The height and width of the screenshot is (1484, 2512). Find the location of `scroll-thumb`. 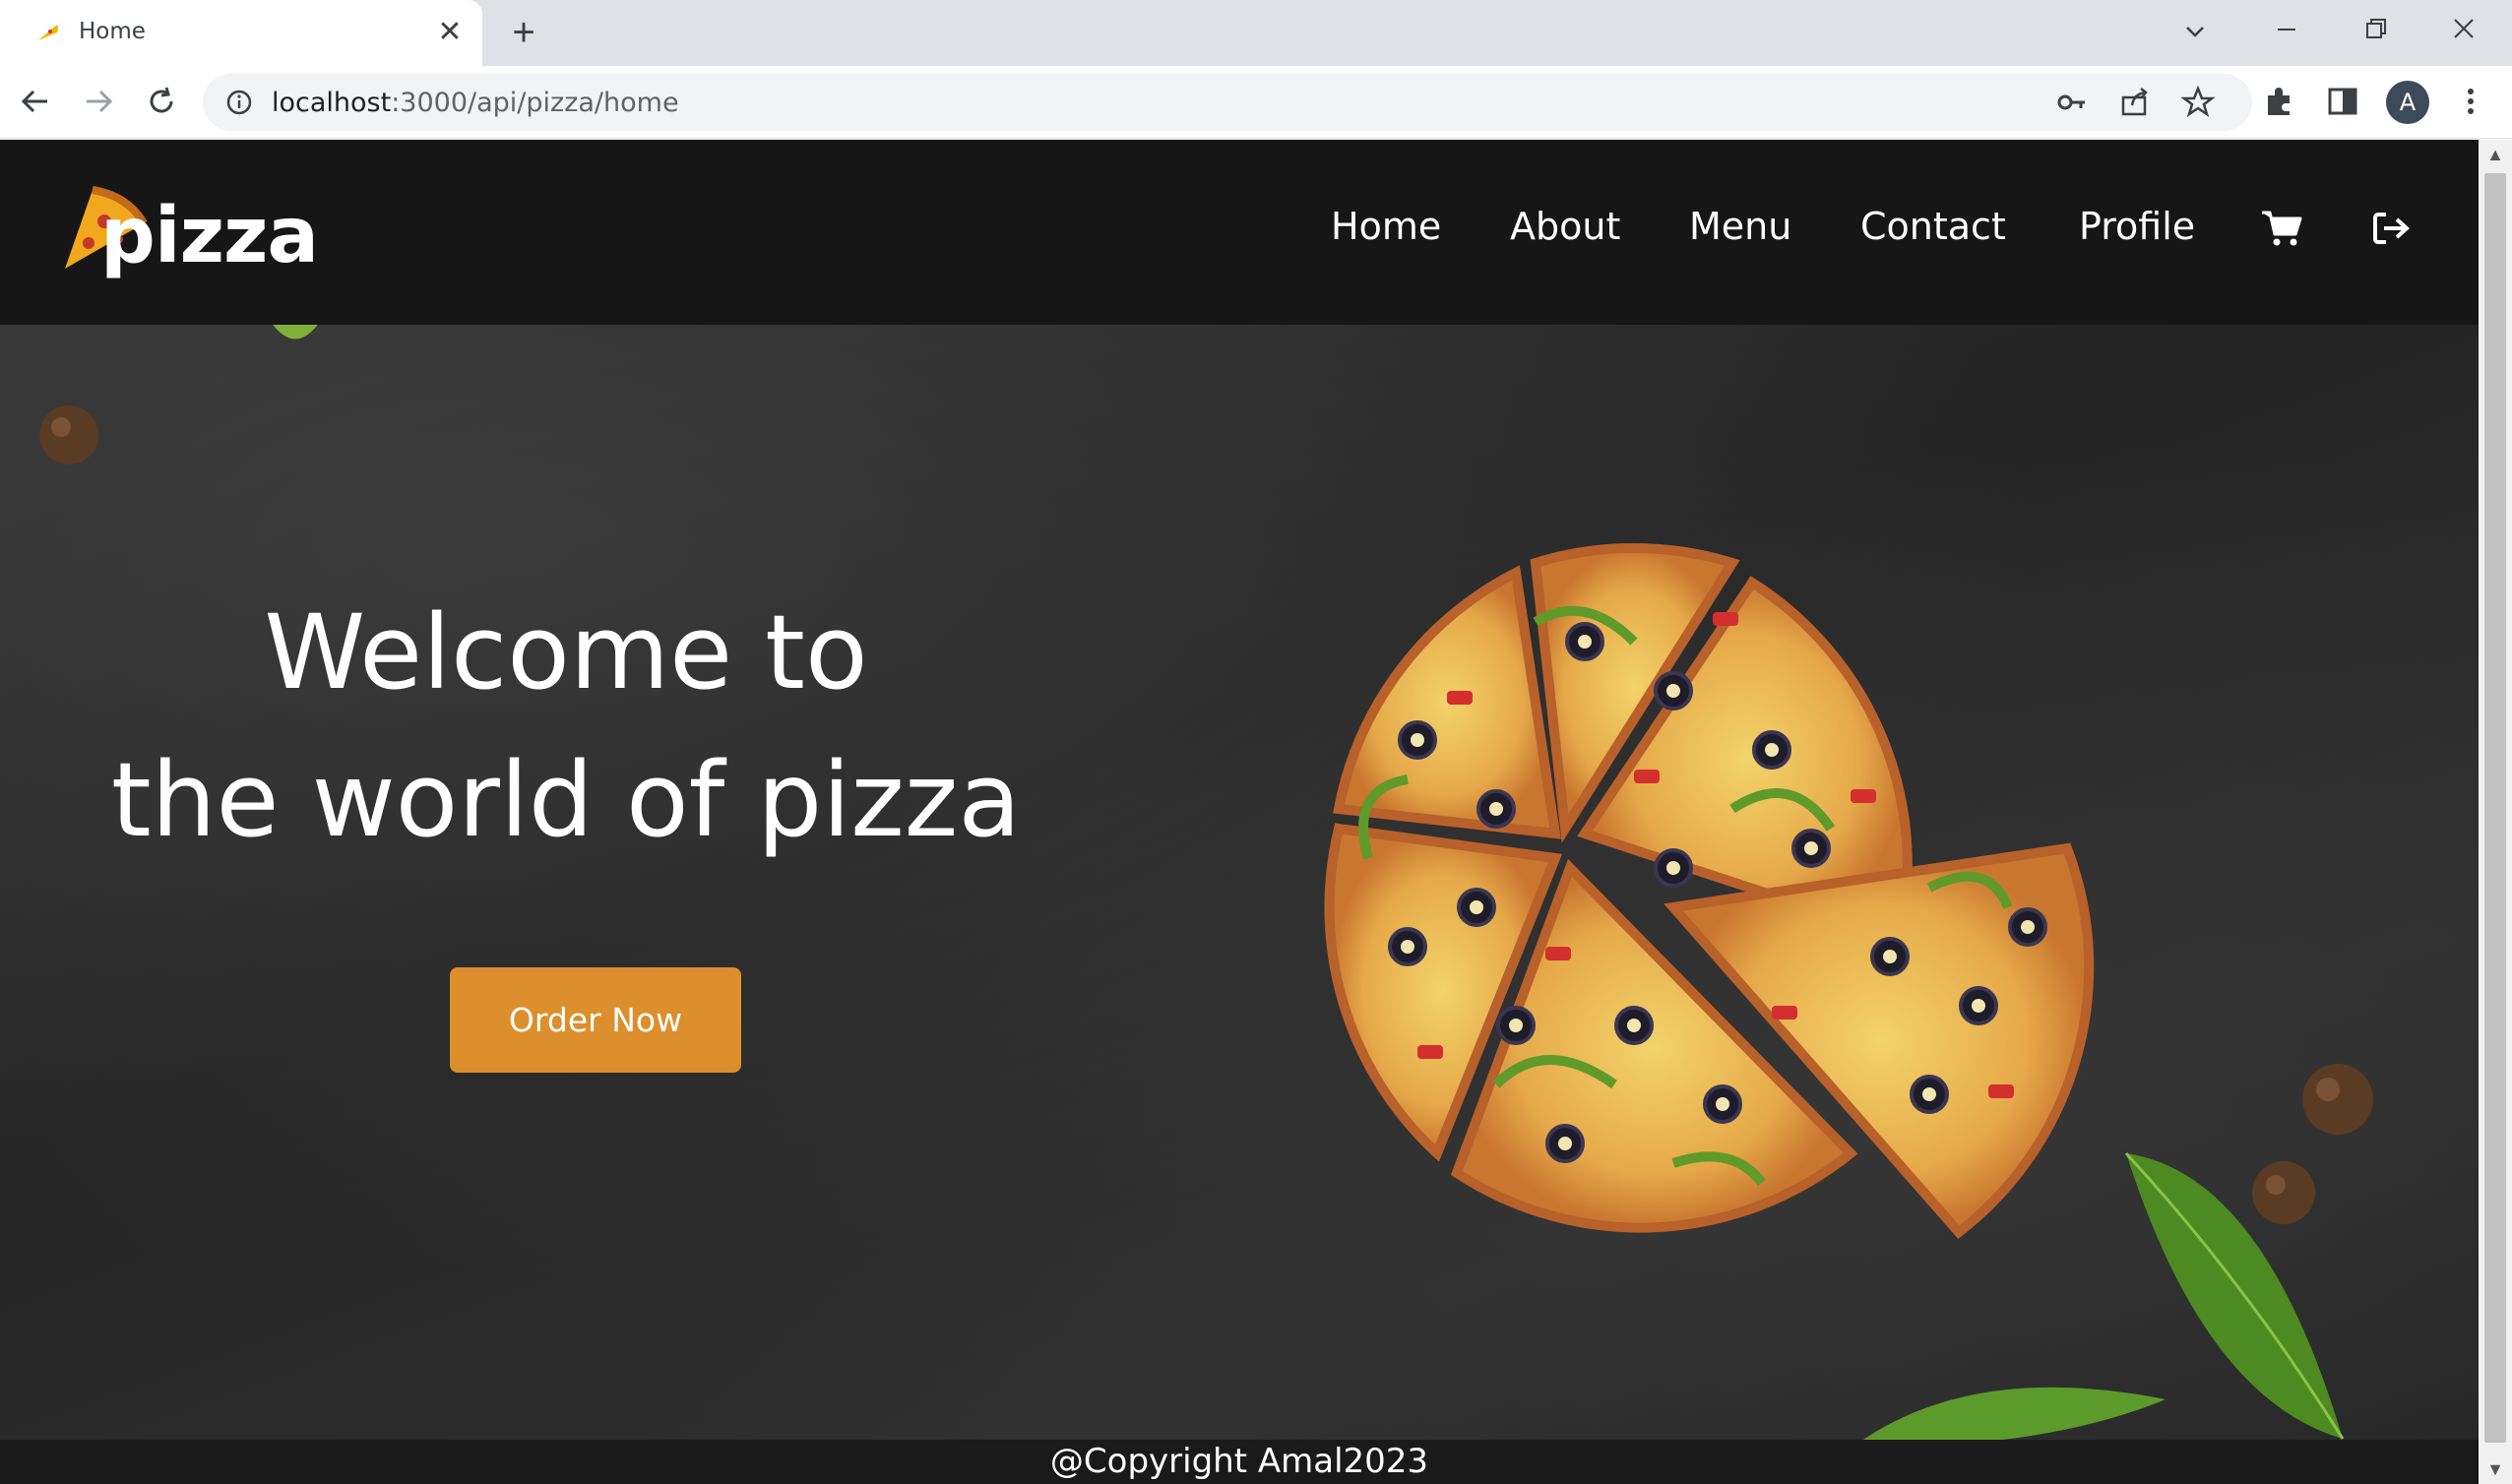

scroll-thumb is located at coordinates (2495, 808).